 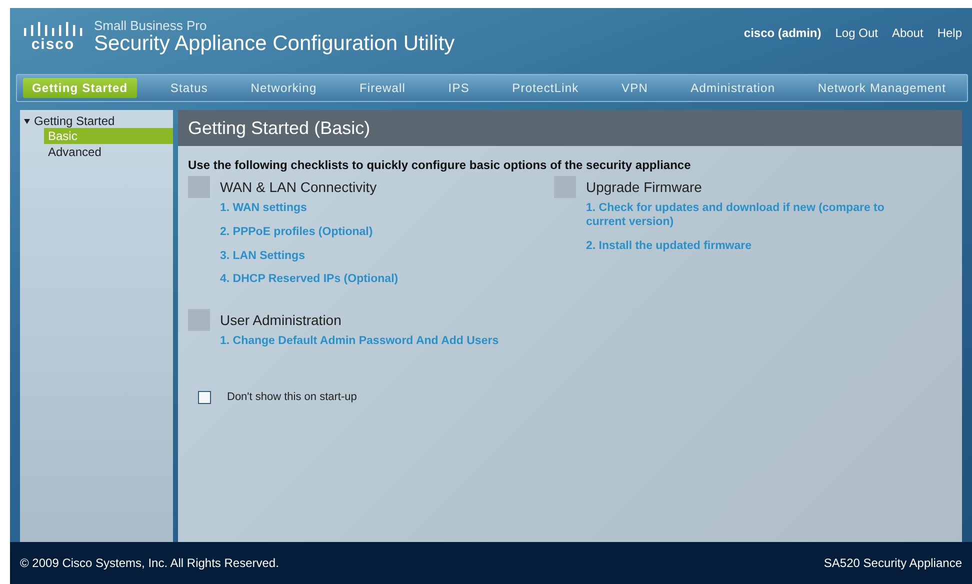 What do you see at coordinates (382, 88) in the screenshot?
I see `nav-tab: Firewall` at bounding box center [382, 88].